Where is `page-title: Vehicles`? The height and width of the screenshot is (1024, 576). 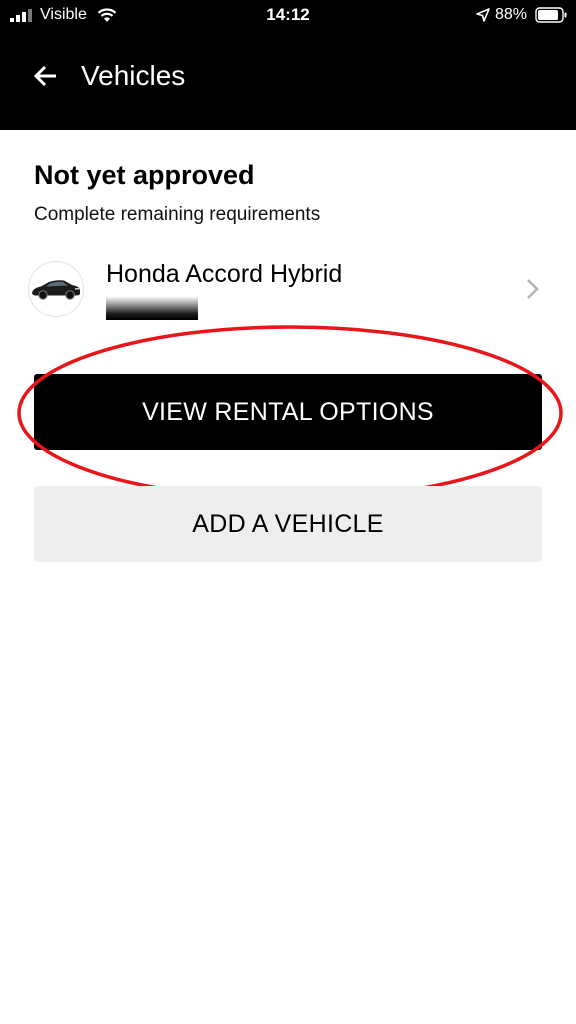 page-title: Vehicles is located at coordinates (133, 75).